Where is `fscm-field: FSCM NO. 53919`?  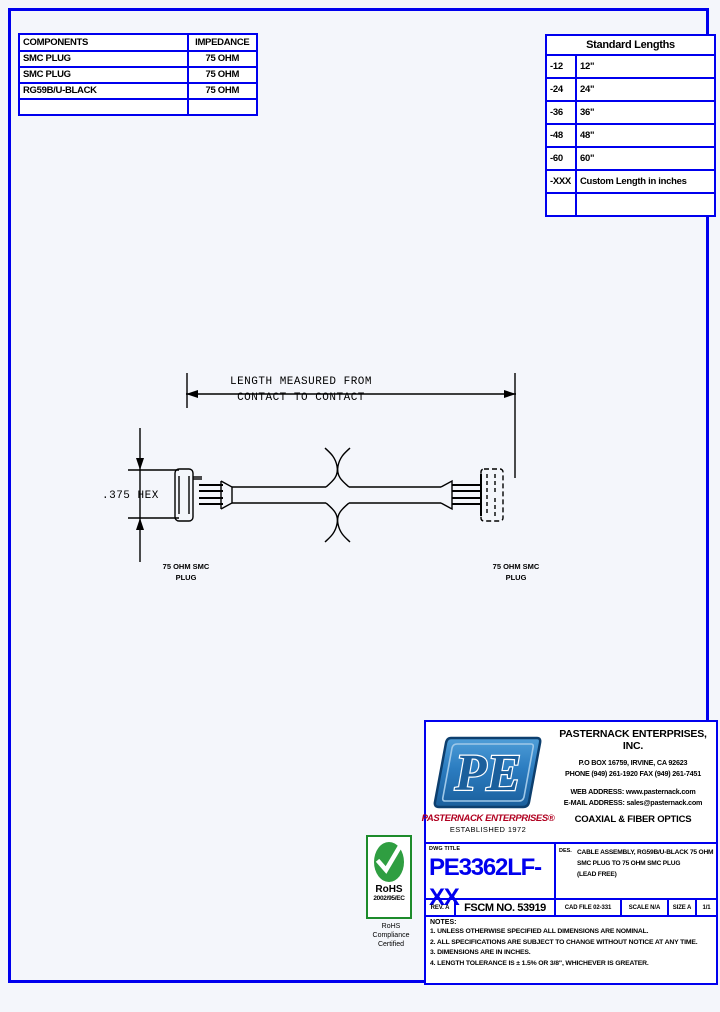 fscm-field: FSCM NO. 53919 is located at coordinates (506, 907).